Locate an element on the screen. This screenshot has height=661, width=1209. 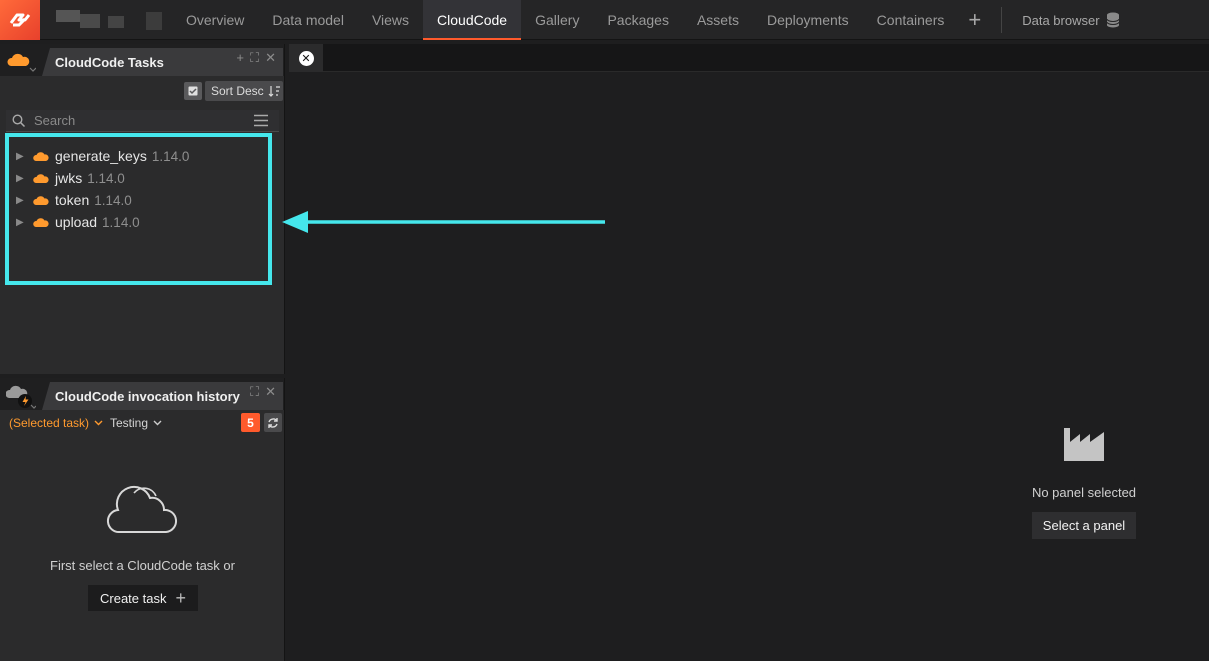
check-icon is located at coordinates (193, 91).